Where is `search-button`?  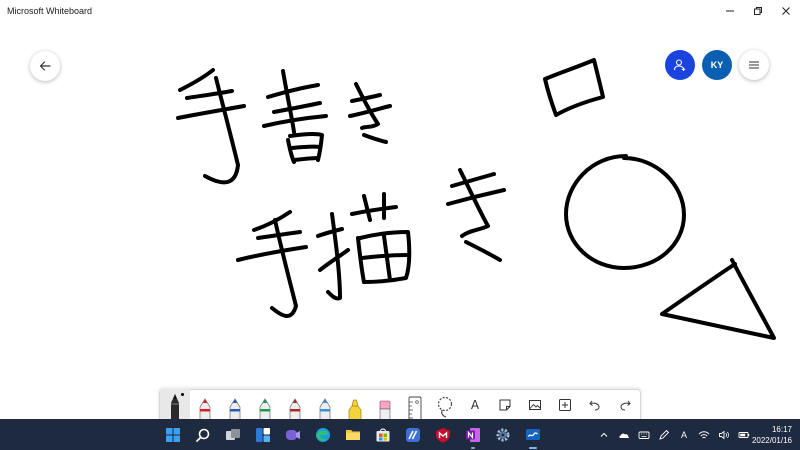 search-button is located at coordinates (203, 434).